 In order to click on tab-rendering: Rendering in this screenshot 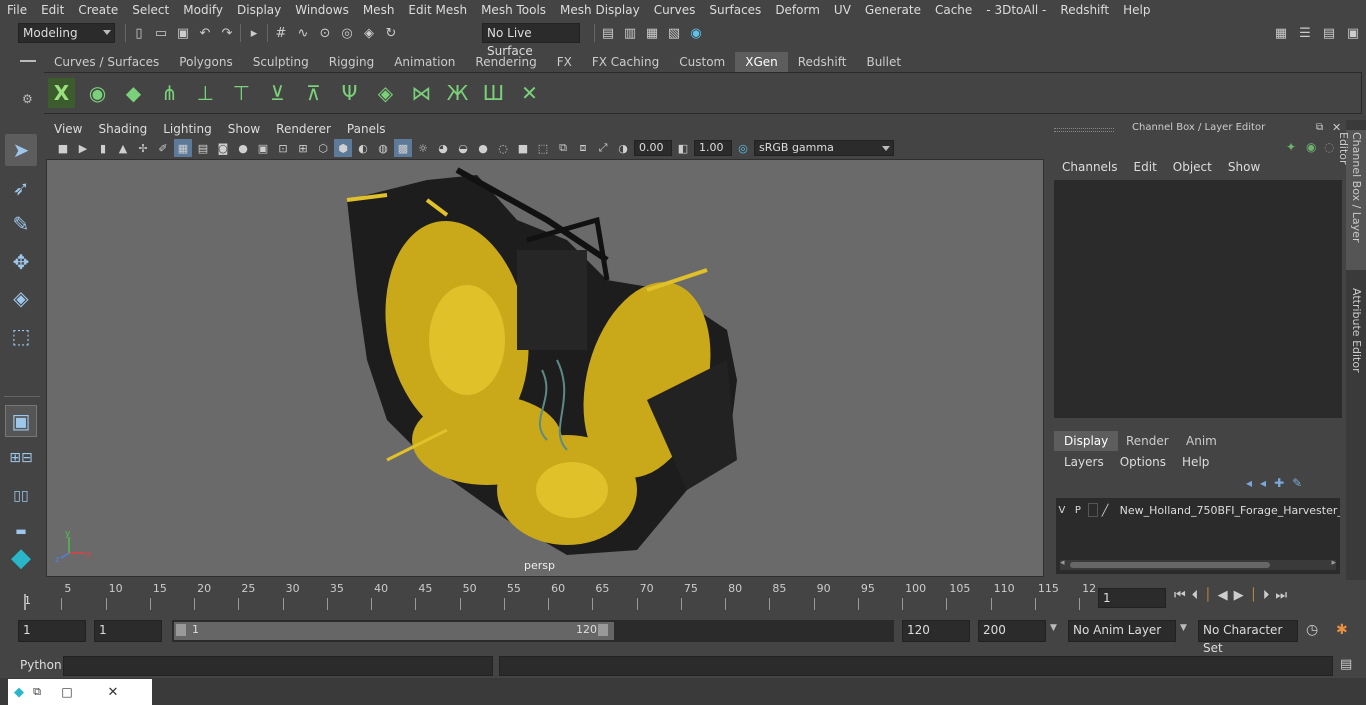, I will do `click(505, 62)`.